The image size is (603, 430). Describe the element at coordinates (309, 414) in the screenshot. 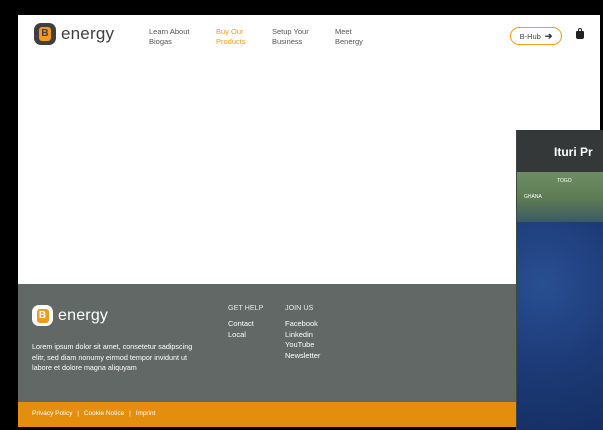

I see `legal-bar: Privacy Policy | Cookie Notice | Imprint` at that location.